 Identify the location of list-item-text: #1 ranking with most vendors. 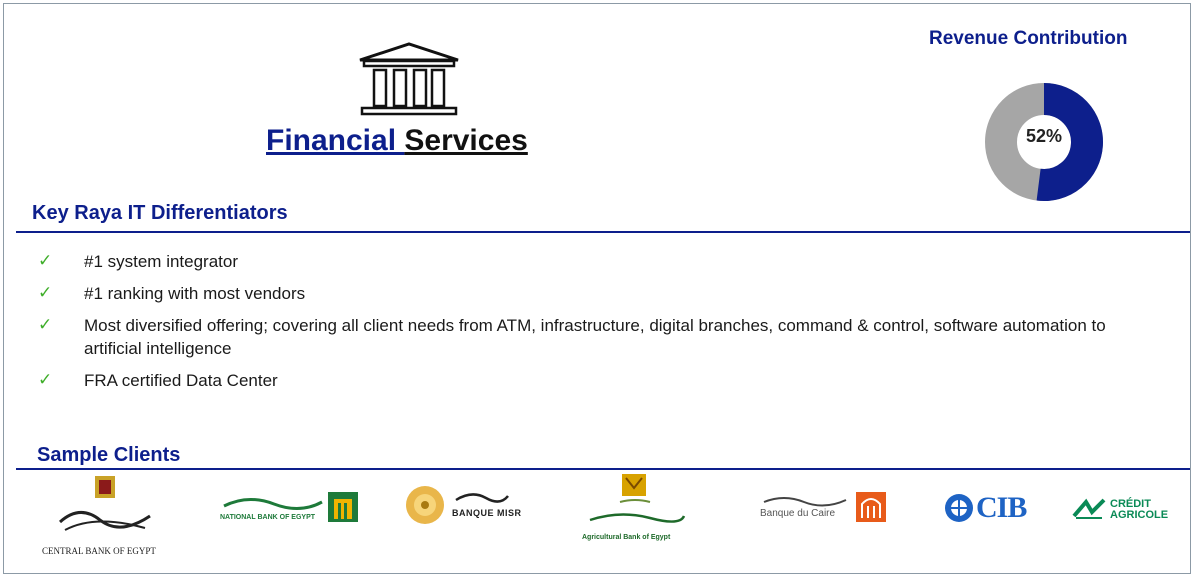
(195, 293).